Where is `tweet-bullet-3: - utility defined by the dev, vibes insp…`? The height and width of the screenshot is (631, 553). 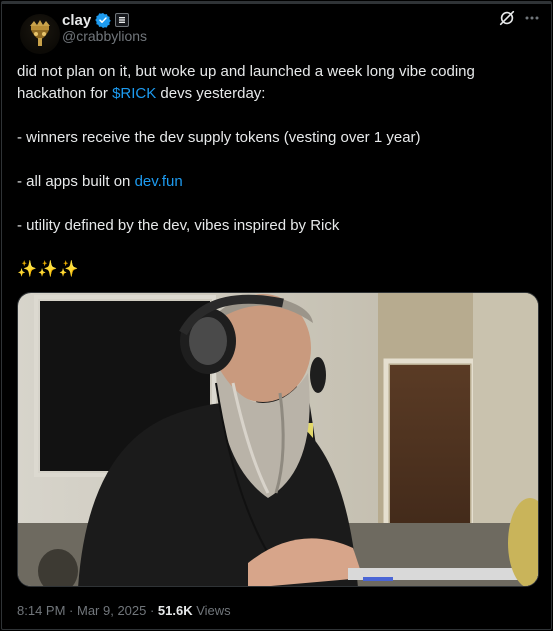 tweet-bullet-3: - utility defined by the dev, vibes insp… is located at coordinates (178, 225).